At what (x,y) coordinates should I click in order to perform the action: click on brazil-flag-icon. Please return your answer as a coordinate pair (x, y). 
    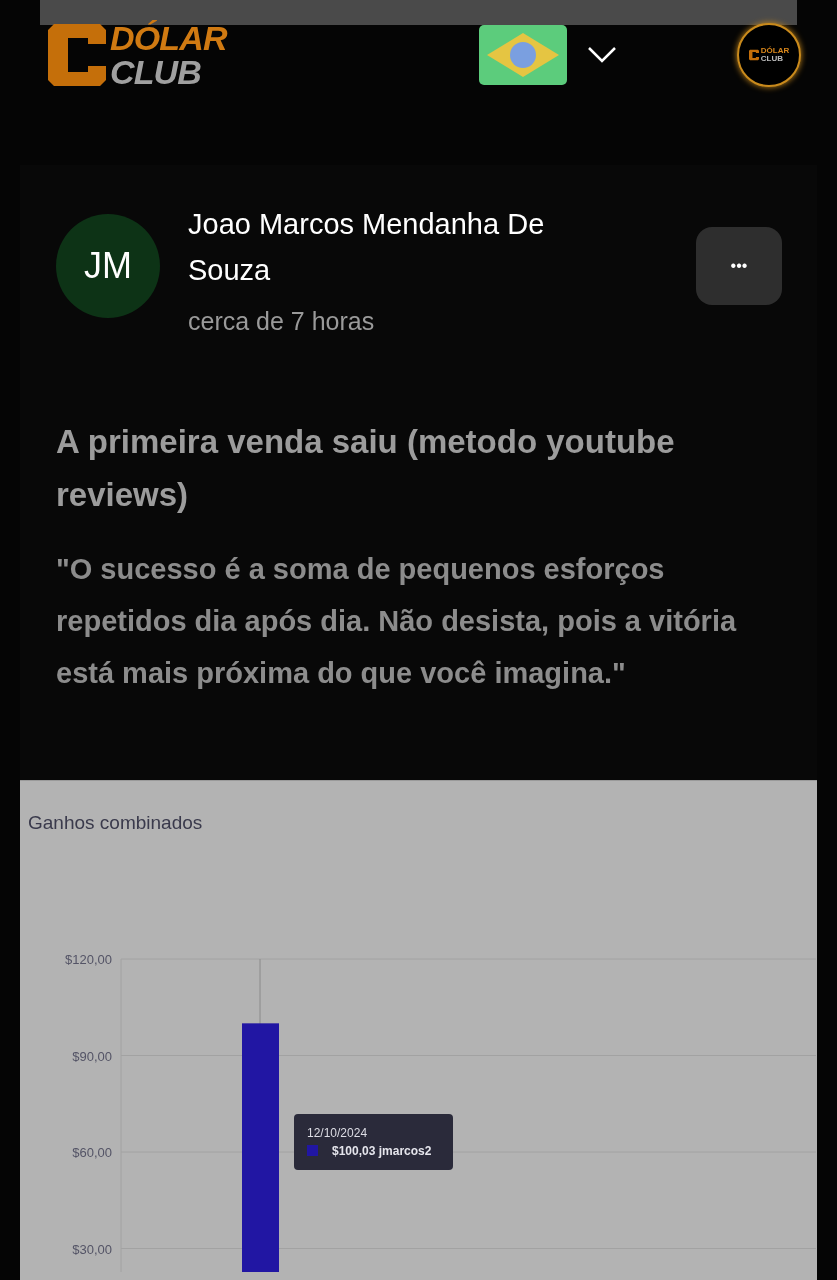
    Looking at the image, I should click on (523, 55).